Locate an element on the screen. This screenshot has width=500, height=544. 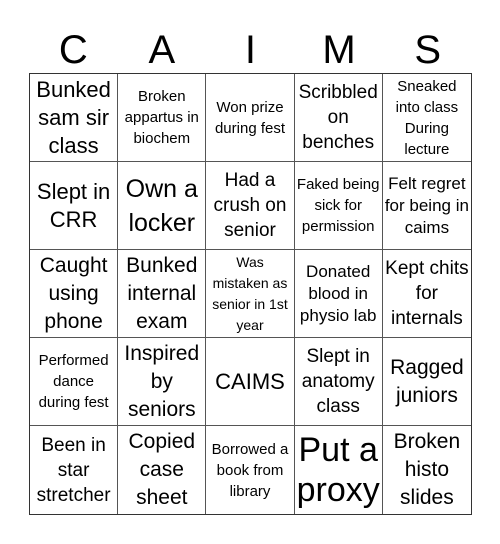
bingo-cell: Performed dance during fest is located at coordinates (74, 382).